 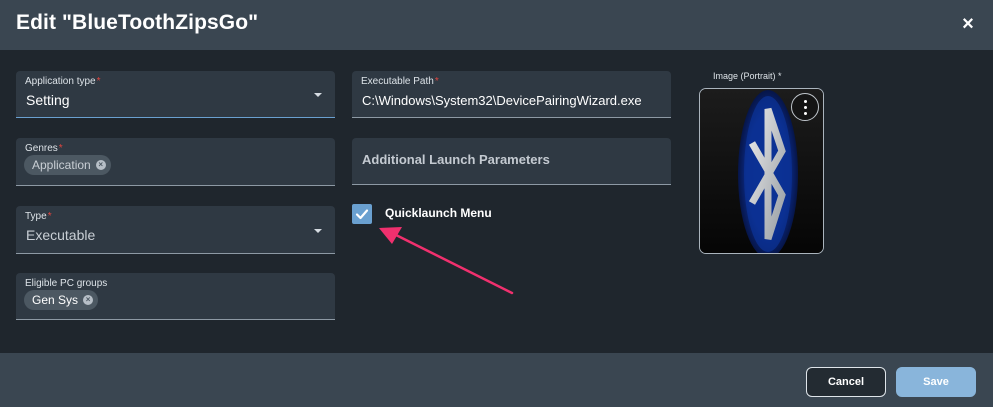 What do you see at coordinates (175, 94) in the screenshot?
I see `application-type-select: Application type* Setting` at bounding box center [175, 94].